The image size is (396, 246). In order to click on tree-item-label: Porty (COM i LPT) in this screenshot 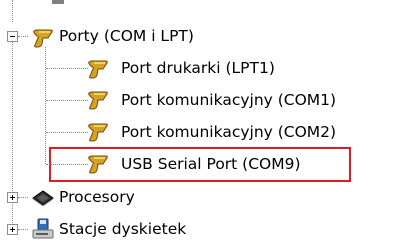, I will do `click(126, 36)`.